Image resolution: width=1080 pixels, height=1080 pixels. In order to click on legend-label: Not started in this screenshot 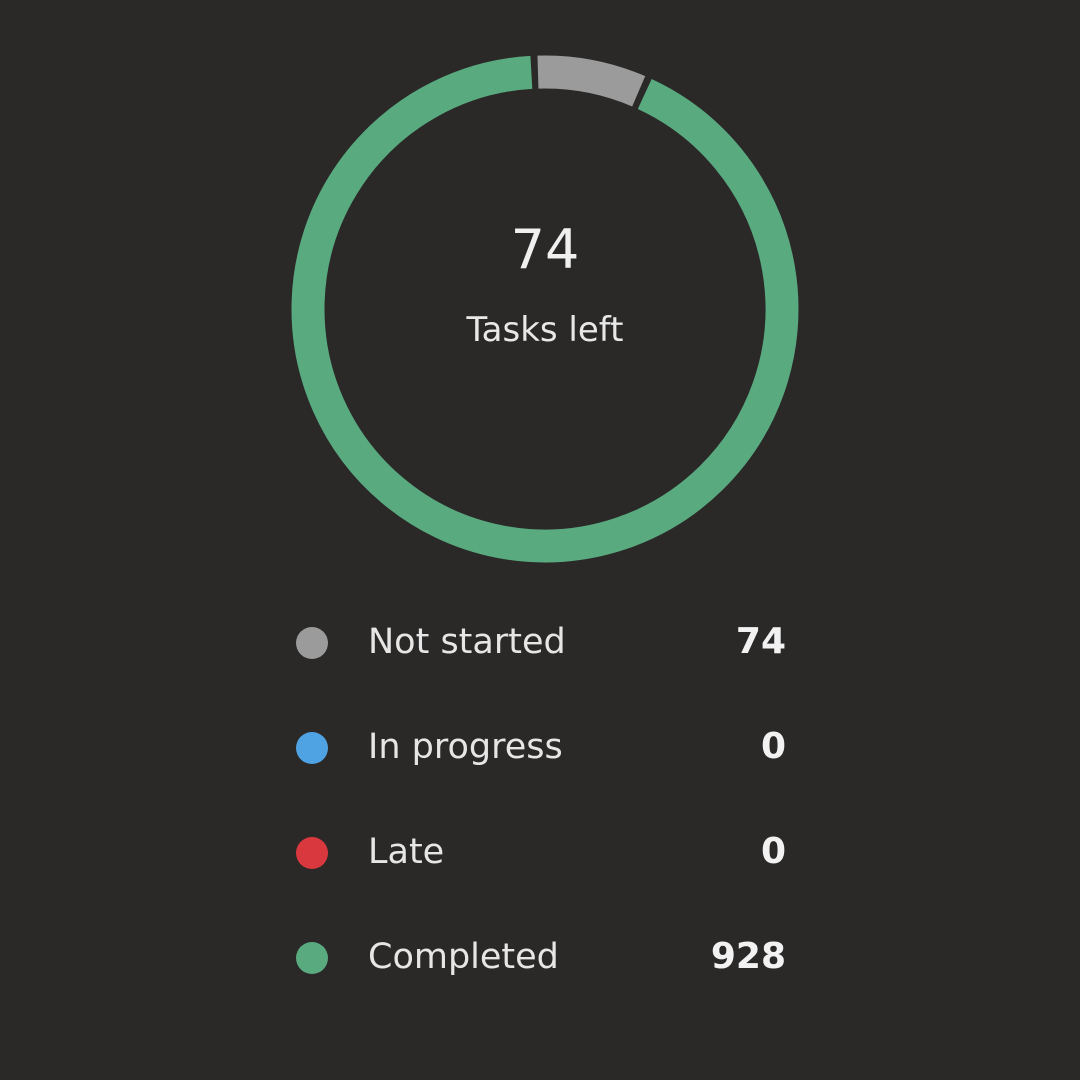, I will do `click(467, 642)`.